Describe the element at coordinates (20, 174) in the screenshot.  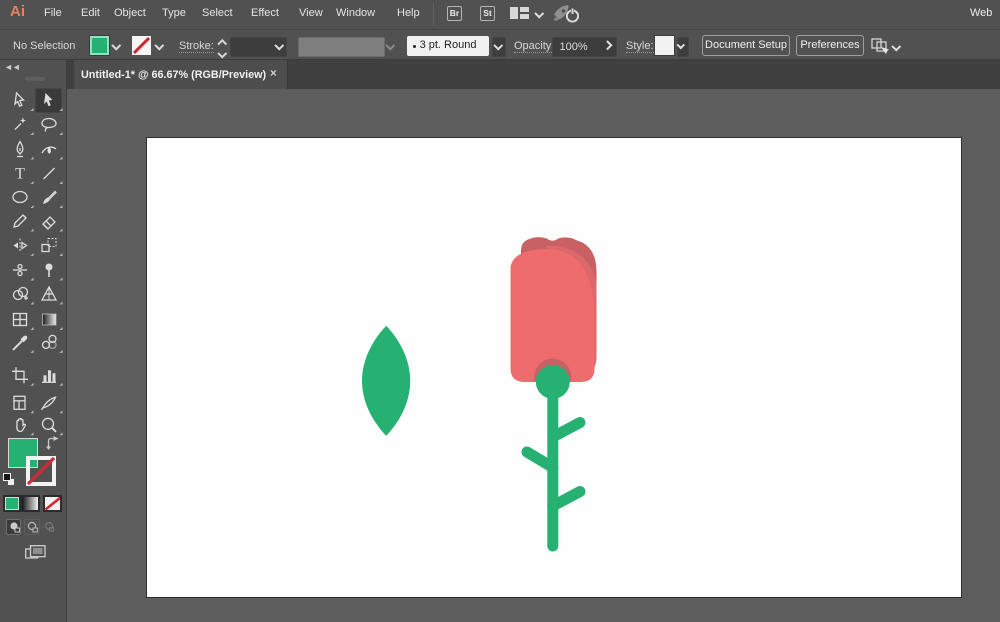
I see `svg-text: T` at that location.